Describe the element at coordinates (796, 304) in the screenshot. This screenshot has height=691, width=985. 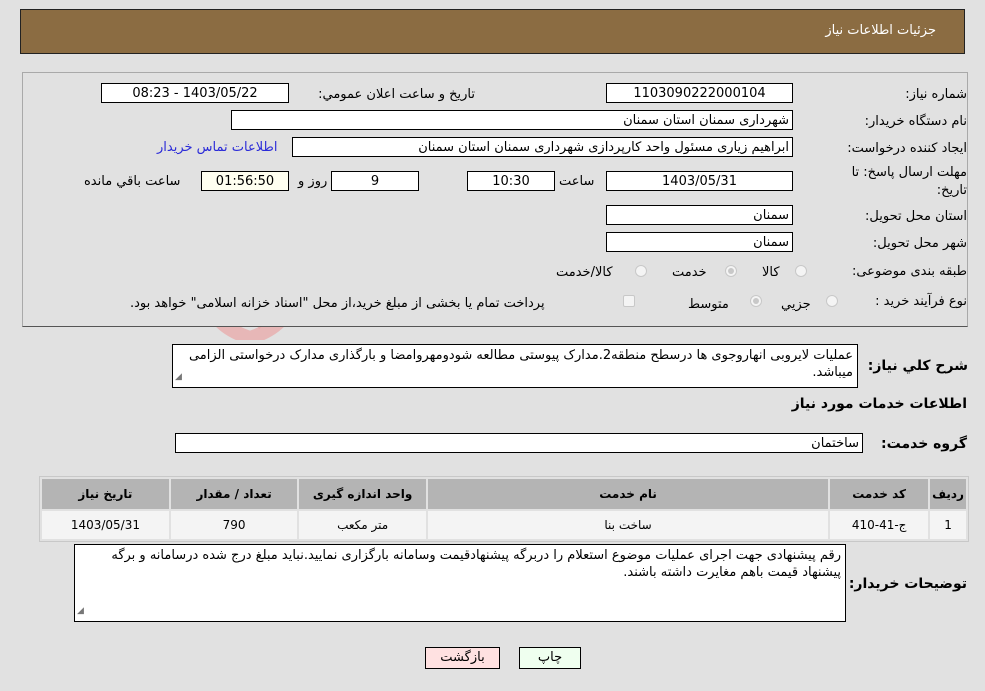
I see `process-option-minor: جزيي` at that location.